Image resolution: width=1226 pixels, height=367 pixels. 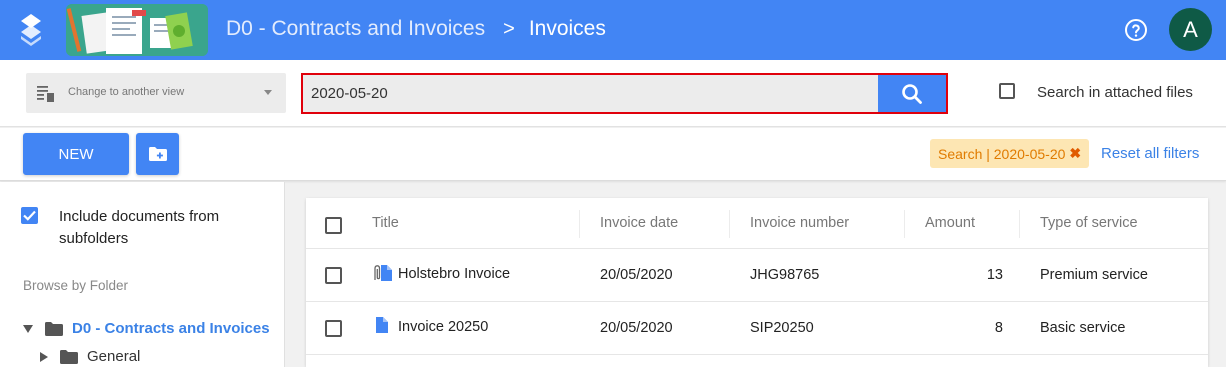 I want to click on search-filter-chip: Search | 2020-05-20 ✖, so click(x=1010, y=153).